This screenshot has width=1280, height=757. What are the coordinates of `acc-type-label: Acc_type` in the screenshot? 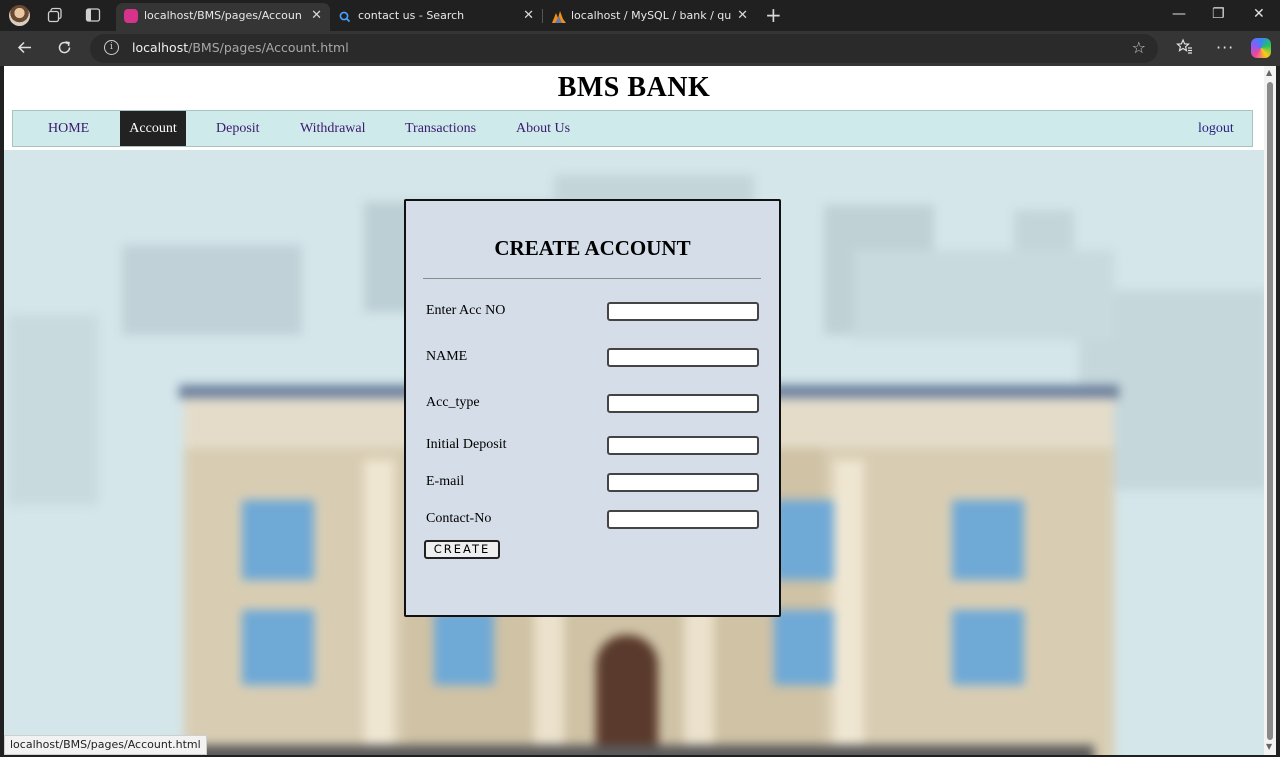 It's located at (453, 402).